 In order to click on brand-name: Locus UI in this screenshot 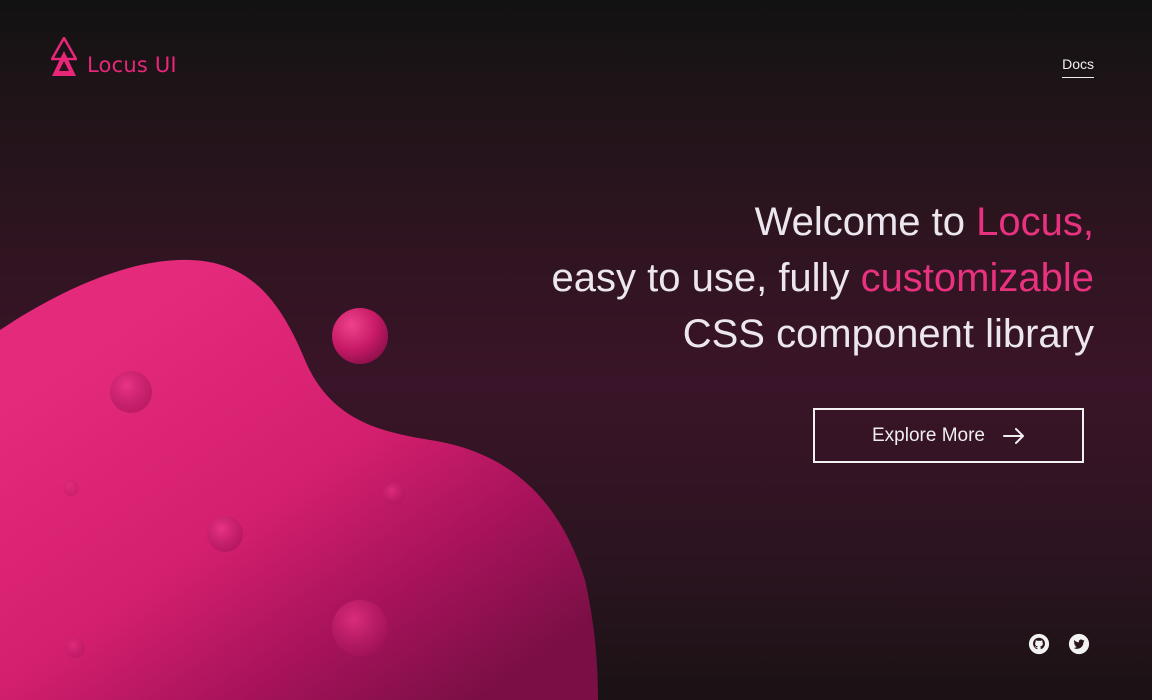, I will do `click(132, 65)`.